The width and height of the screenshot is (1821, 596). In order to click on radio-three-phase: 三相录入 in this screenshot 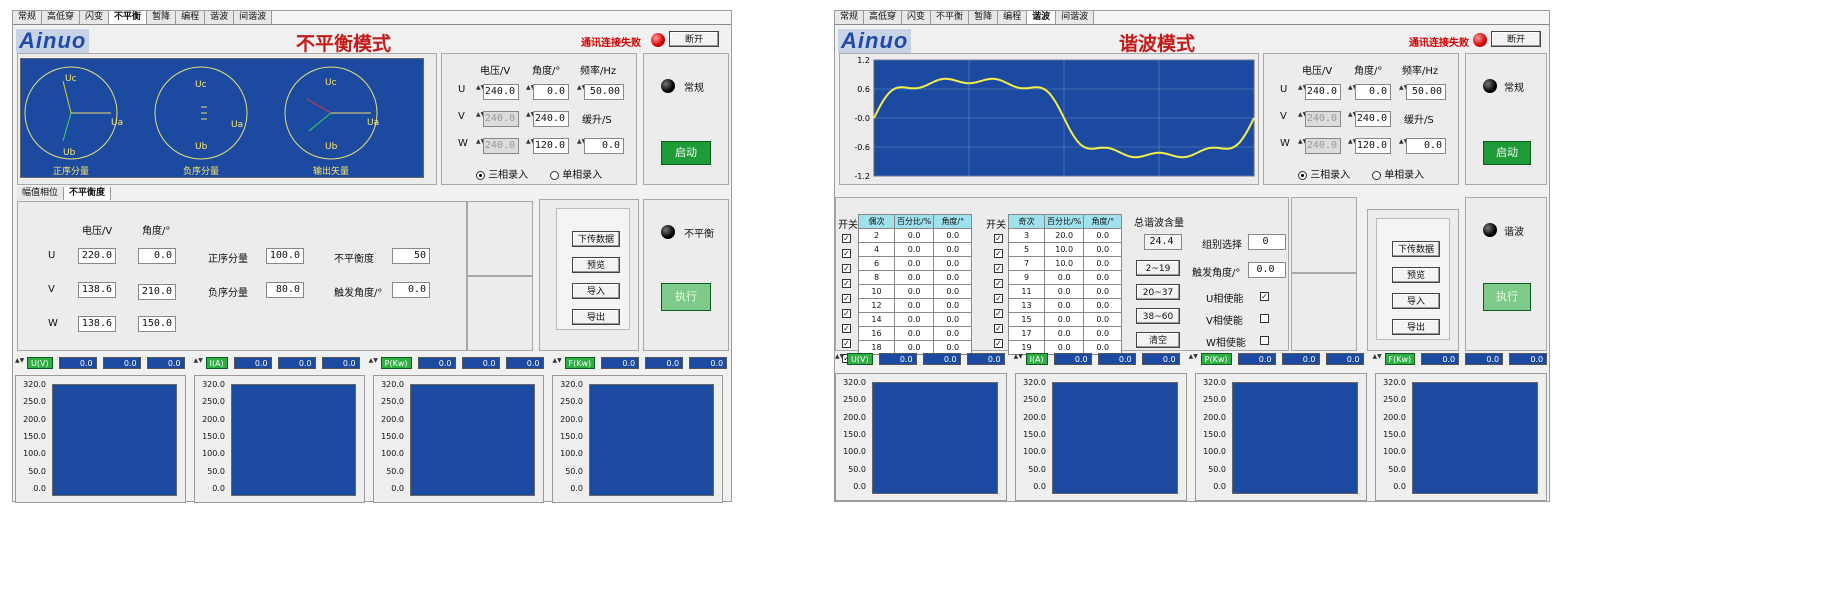, I will do `click(502, 173)`.